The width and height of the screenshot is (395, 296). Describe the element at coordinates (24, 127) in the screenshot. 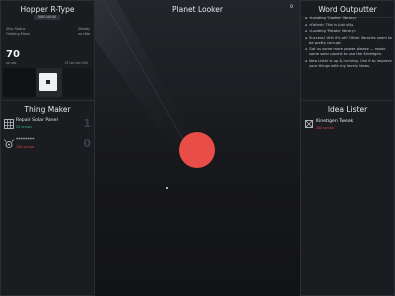

I see `thing-cost: 25 scrubs` at that location.